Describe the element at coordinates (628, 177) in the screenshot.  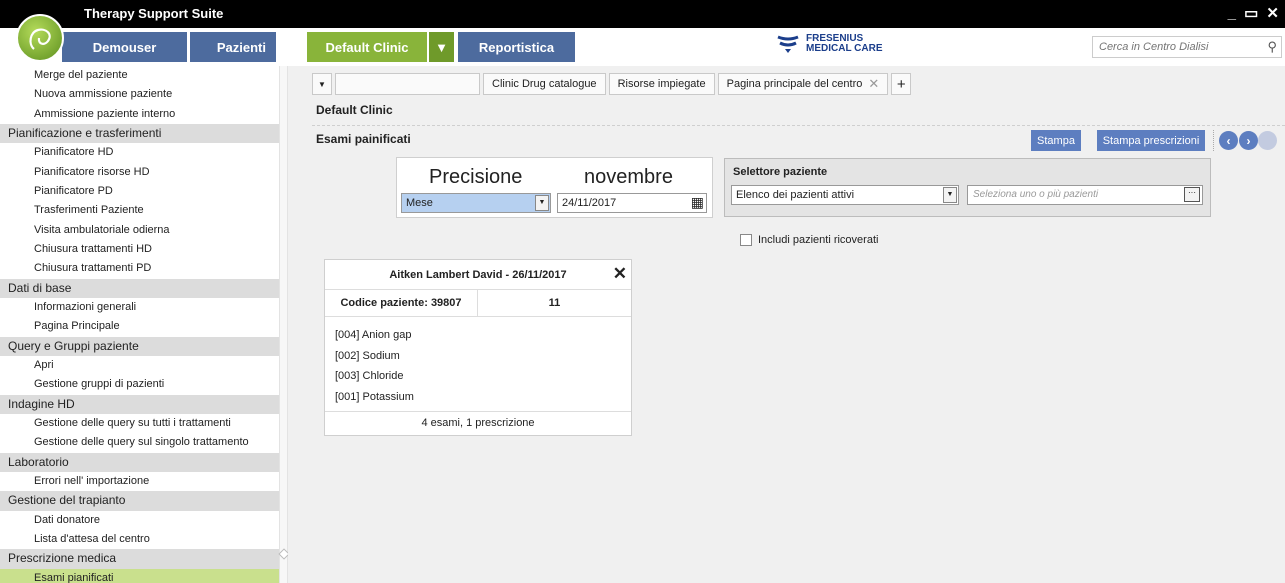
I see `month-label: novembre` at that location.